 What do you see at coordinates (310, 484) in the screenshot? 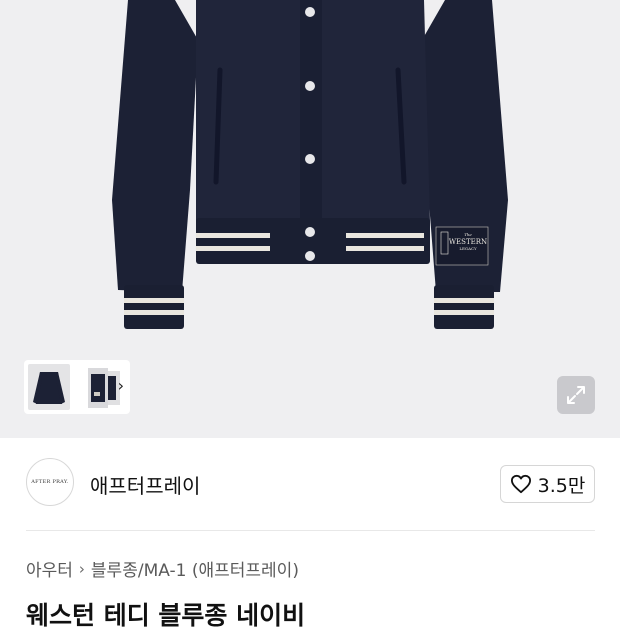
I see `seller-row: AFTER PRAY. 애프터프레이 3.5만` at bounding box center [310, 484].